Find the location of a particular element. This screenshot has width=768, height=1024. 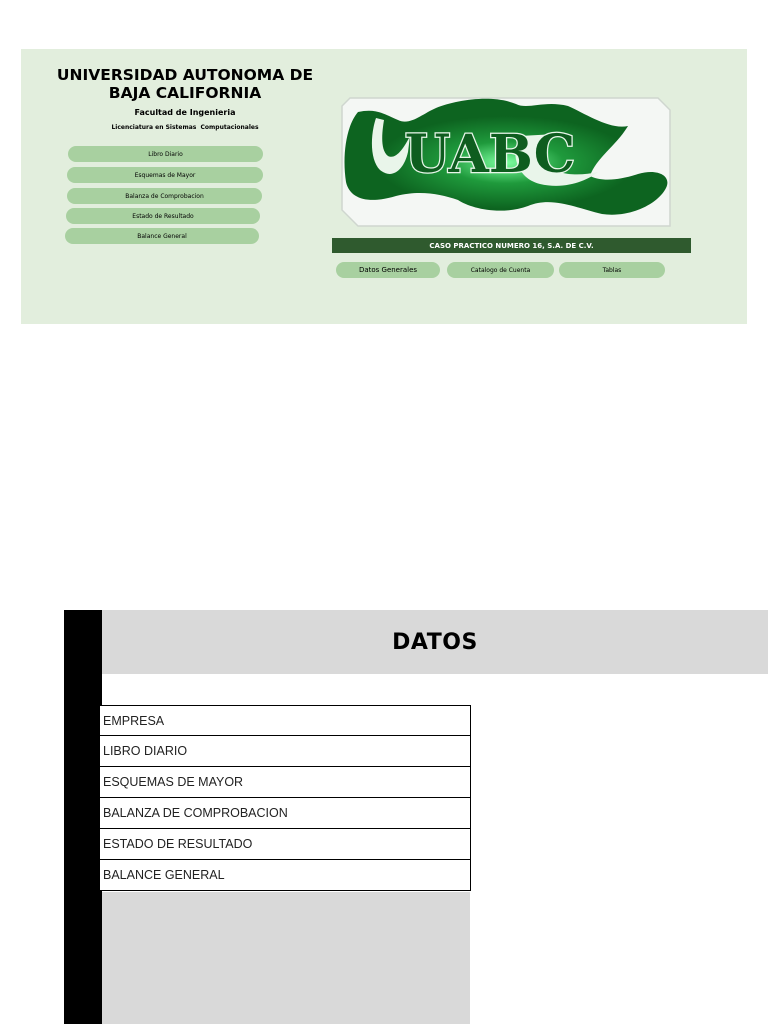

case-title-bar: CASO PRACTICO NUMERO 16, S.A. DE C.V. is located at coordinates (511, 245).